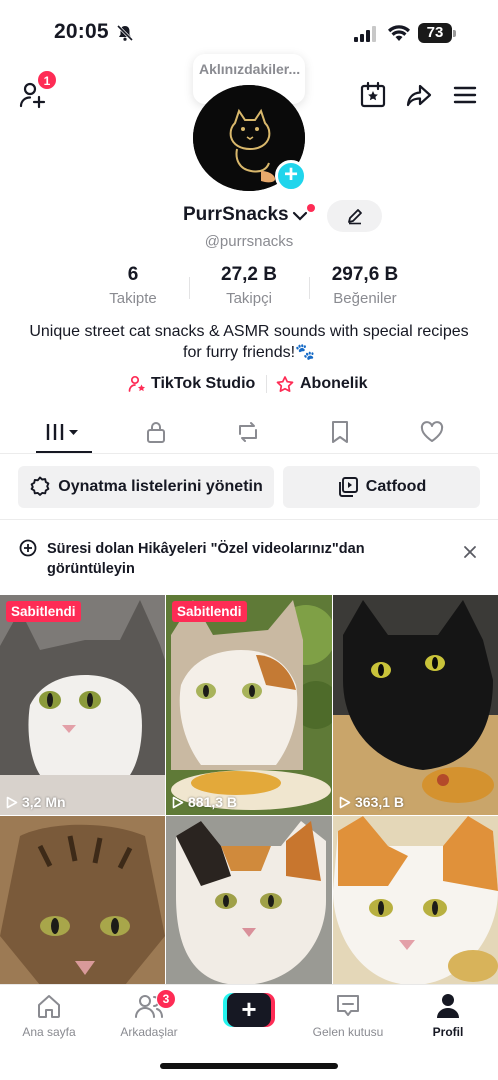 This screenshot has height=1080, width=498. What do you see at coordinates (249, 274) in the screenshot?
I see `stat-value: 27,2 B` at bounding box center [249, 274].